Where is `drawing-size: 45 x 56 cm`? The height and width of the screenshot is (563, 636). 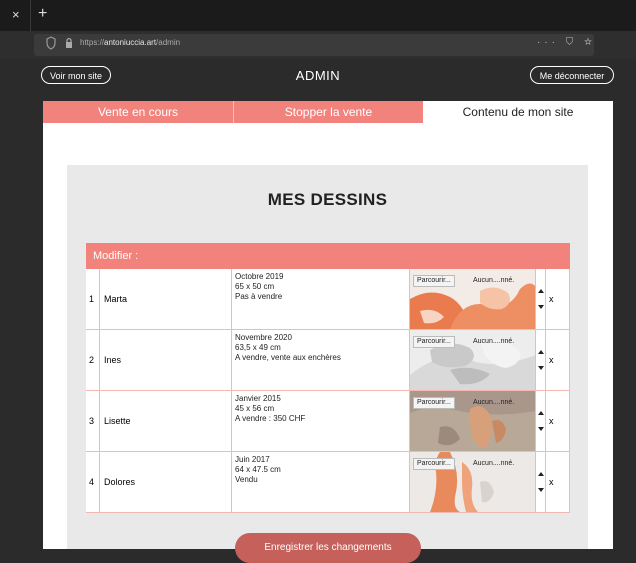 drawing-size: 45 x 56 cm is located at coordinates (255, 408).